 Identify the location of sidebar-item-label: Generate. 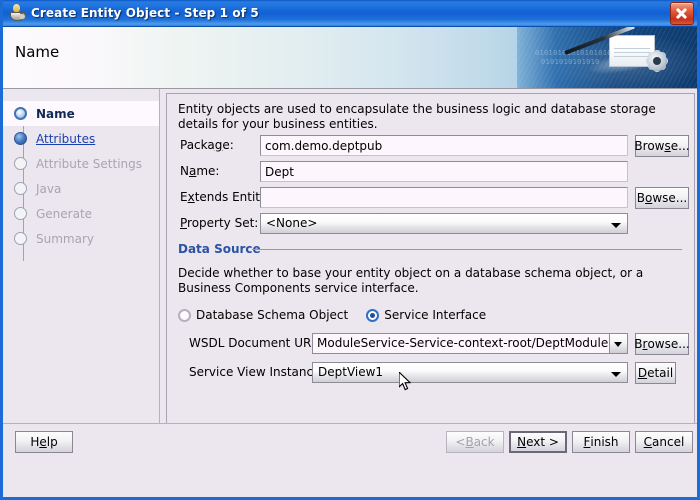
(64, 213).